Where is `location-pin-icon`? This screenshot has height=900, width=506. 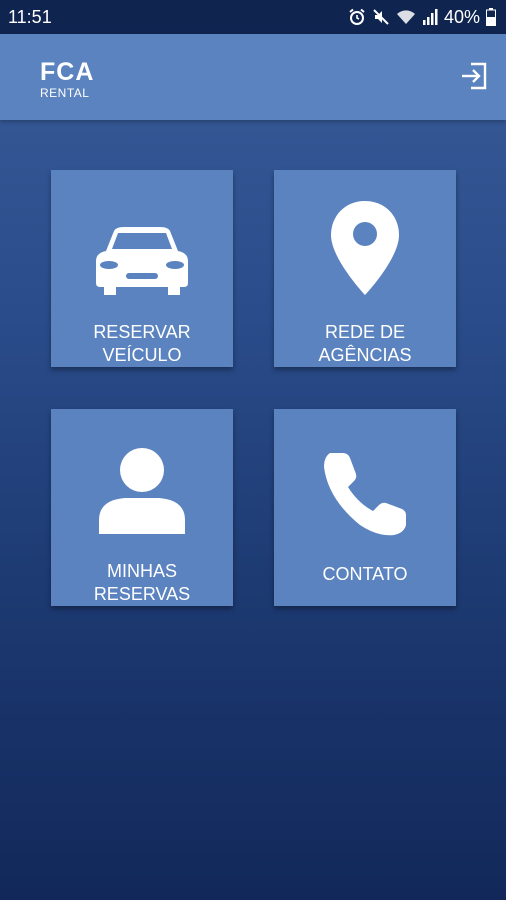
location-pin-icon is located at coordinates (365, 243).